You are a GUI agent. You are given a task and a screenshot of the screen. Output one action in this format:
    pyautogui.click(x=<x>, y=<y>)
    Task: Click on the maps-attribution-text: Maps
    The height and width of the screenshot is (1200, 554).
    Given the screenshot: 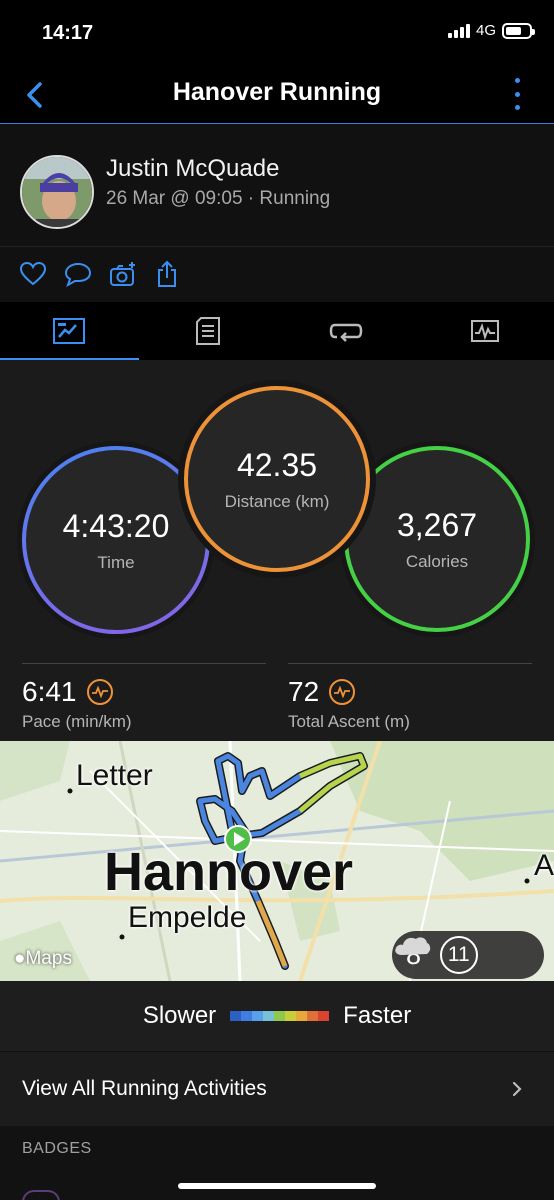 What is the action you would take?
    pyautogui.click(x=48, y=958)
    